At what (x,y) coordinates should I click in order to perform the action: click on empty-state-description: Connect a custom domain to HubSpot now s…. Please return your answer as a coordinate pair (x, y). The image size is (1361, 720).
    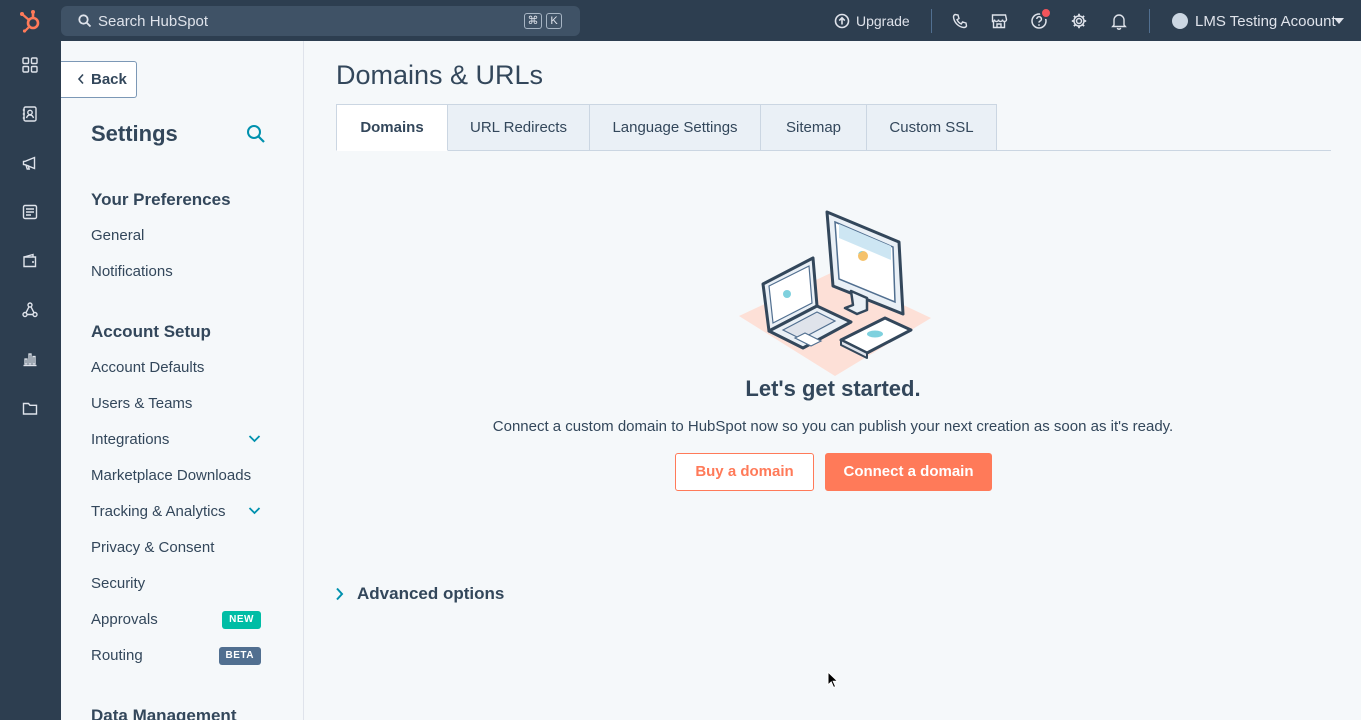
    Looking at the image, I should click on (833, 426).